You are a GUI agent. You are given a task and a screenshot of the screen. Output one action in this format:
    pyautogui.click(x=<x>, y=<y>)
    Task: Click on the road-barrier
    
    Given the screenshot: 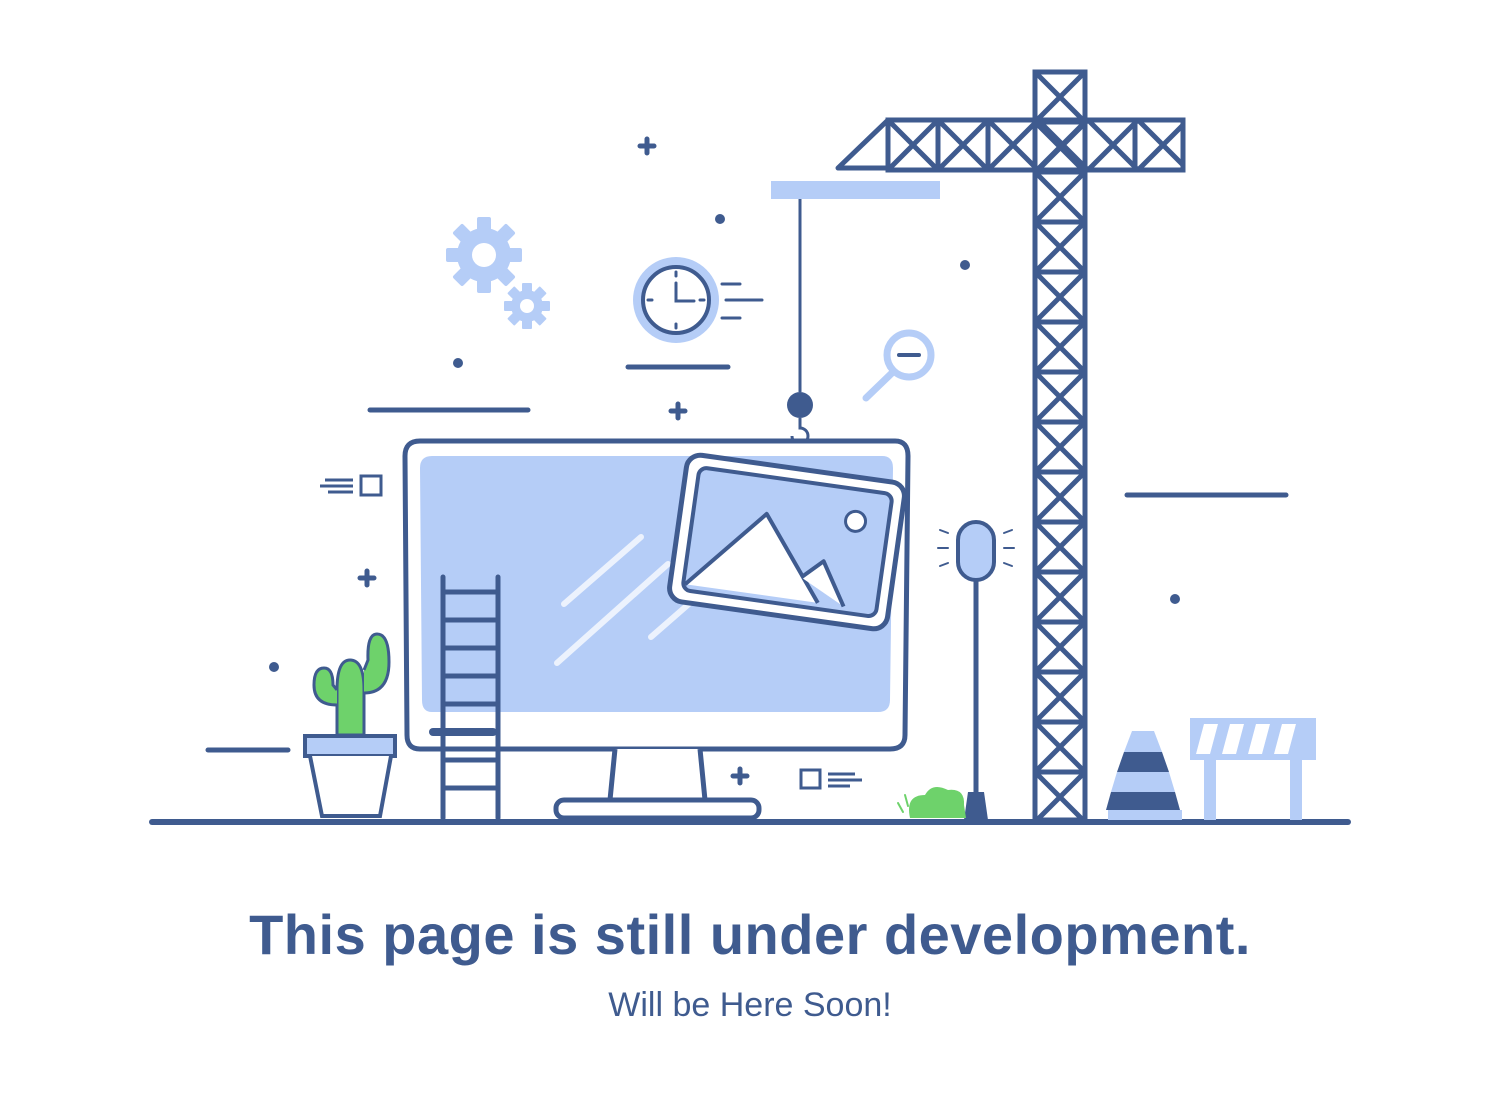 What is the action you would take?
    pyautogui.click(x=1253, y=769)
    